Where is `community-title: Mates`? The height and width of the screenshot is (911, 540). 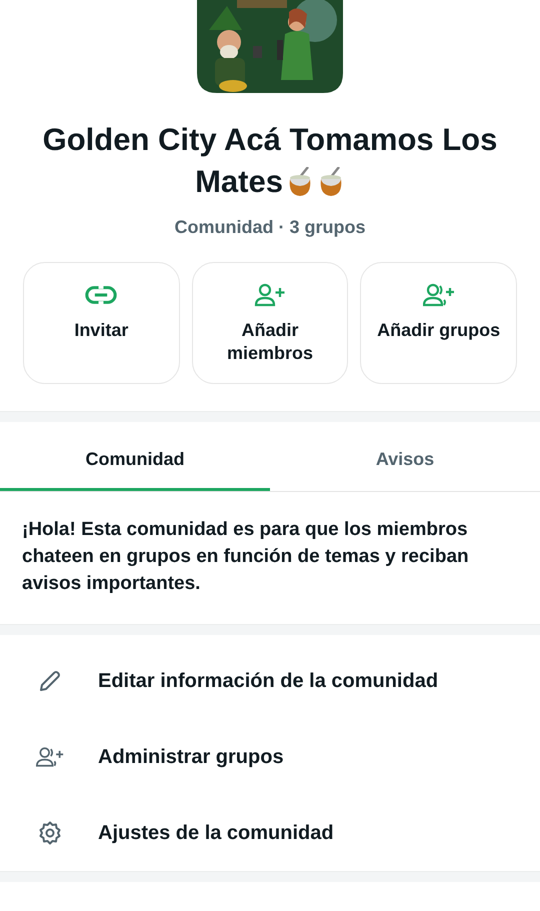 community-title: Mates is located at coordinates (239, 182).